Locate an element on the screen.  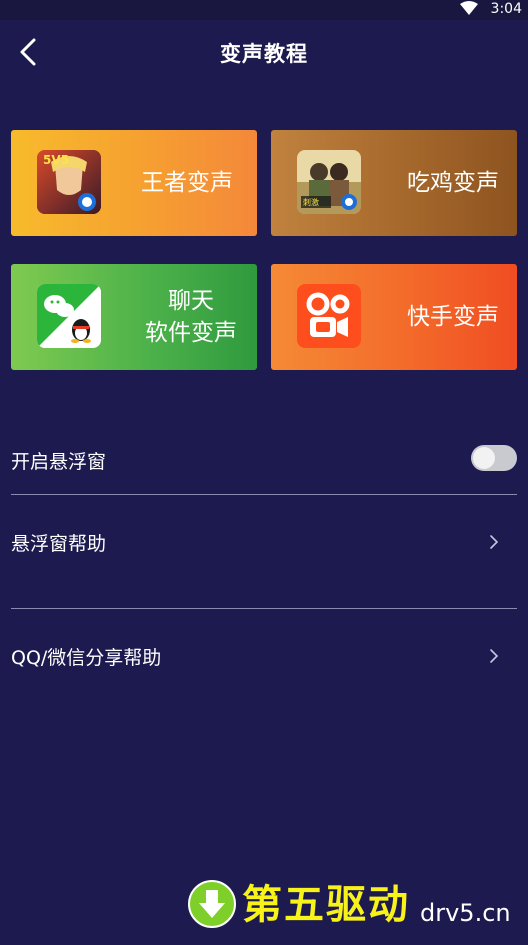
card-chiji-label: 吃鸡变声 is located at coordinates (453, 183).